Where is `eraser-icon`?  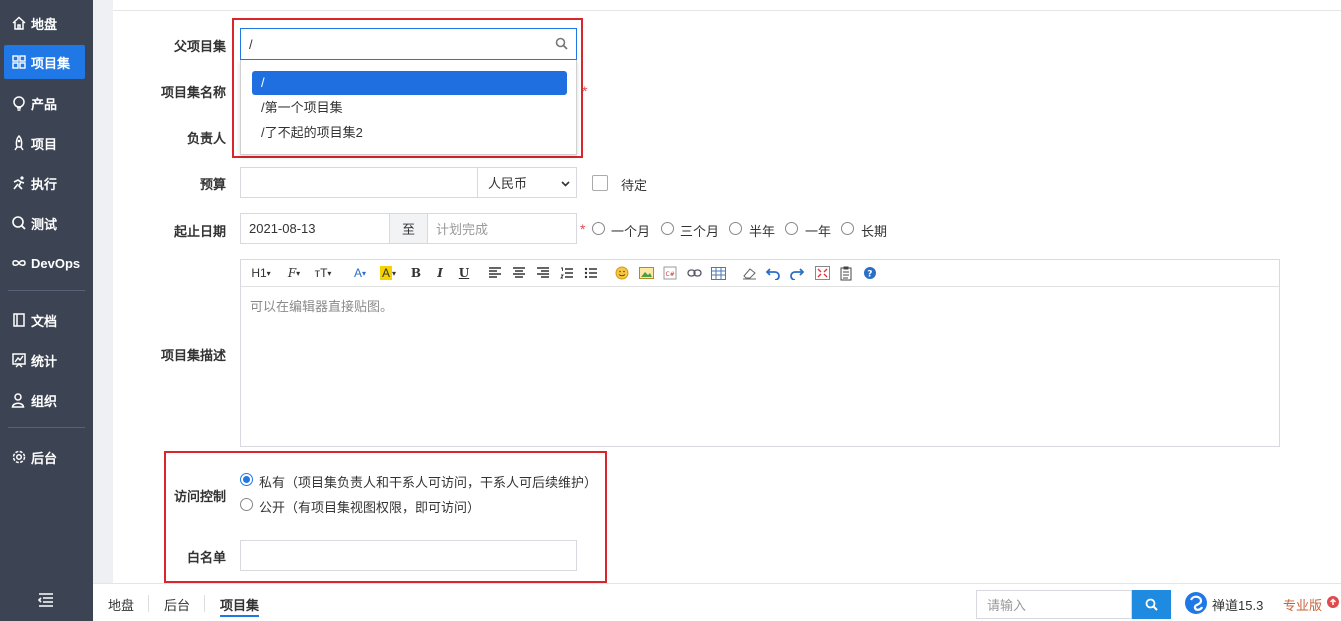
eraser-icon is located at coordinates (749, 273).